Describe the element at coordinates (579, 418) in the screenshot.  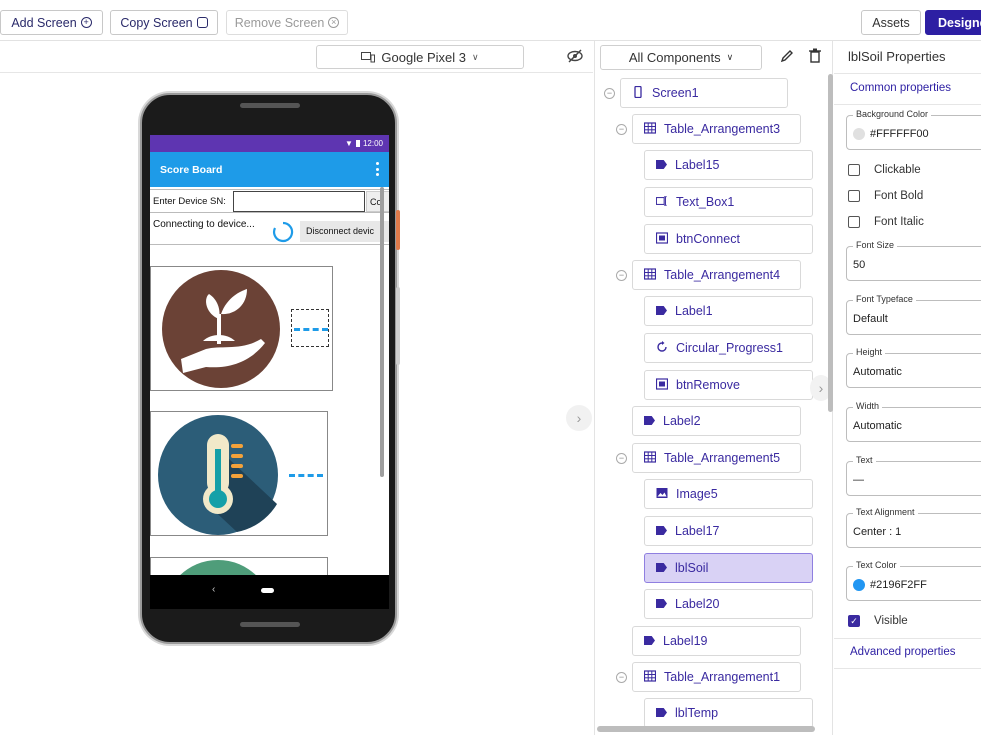
I see `chevron-right-icon: ›` at that location.